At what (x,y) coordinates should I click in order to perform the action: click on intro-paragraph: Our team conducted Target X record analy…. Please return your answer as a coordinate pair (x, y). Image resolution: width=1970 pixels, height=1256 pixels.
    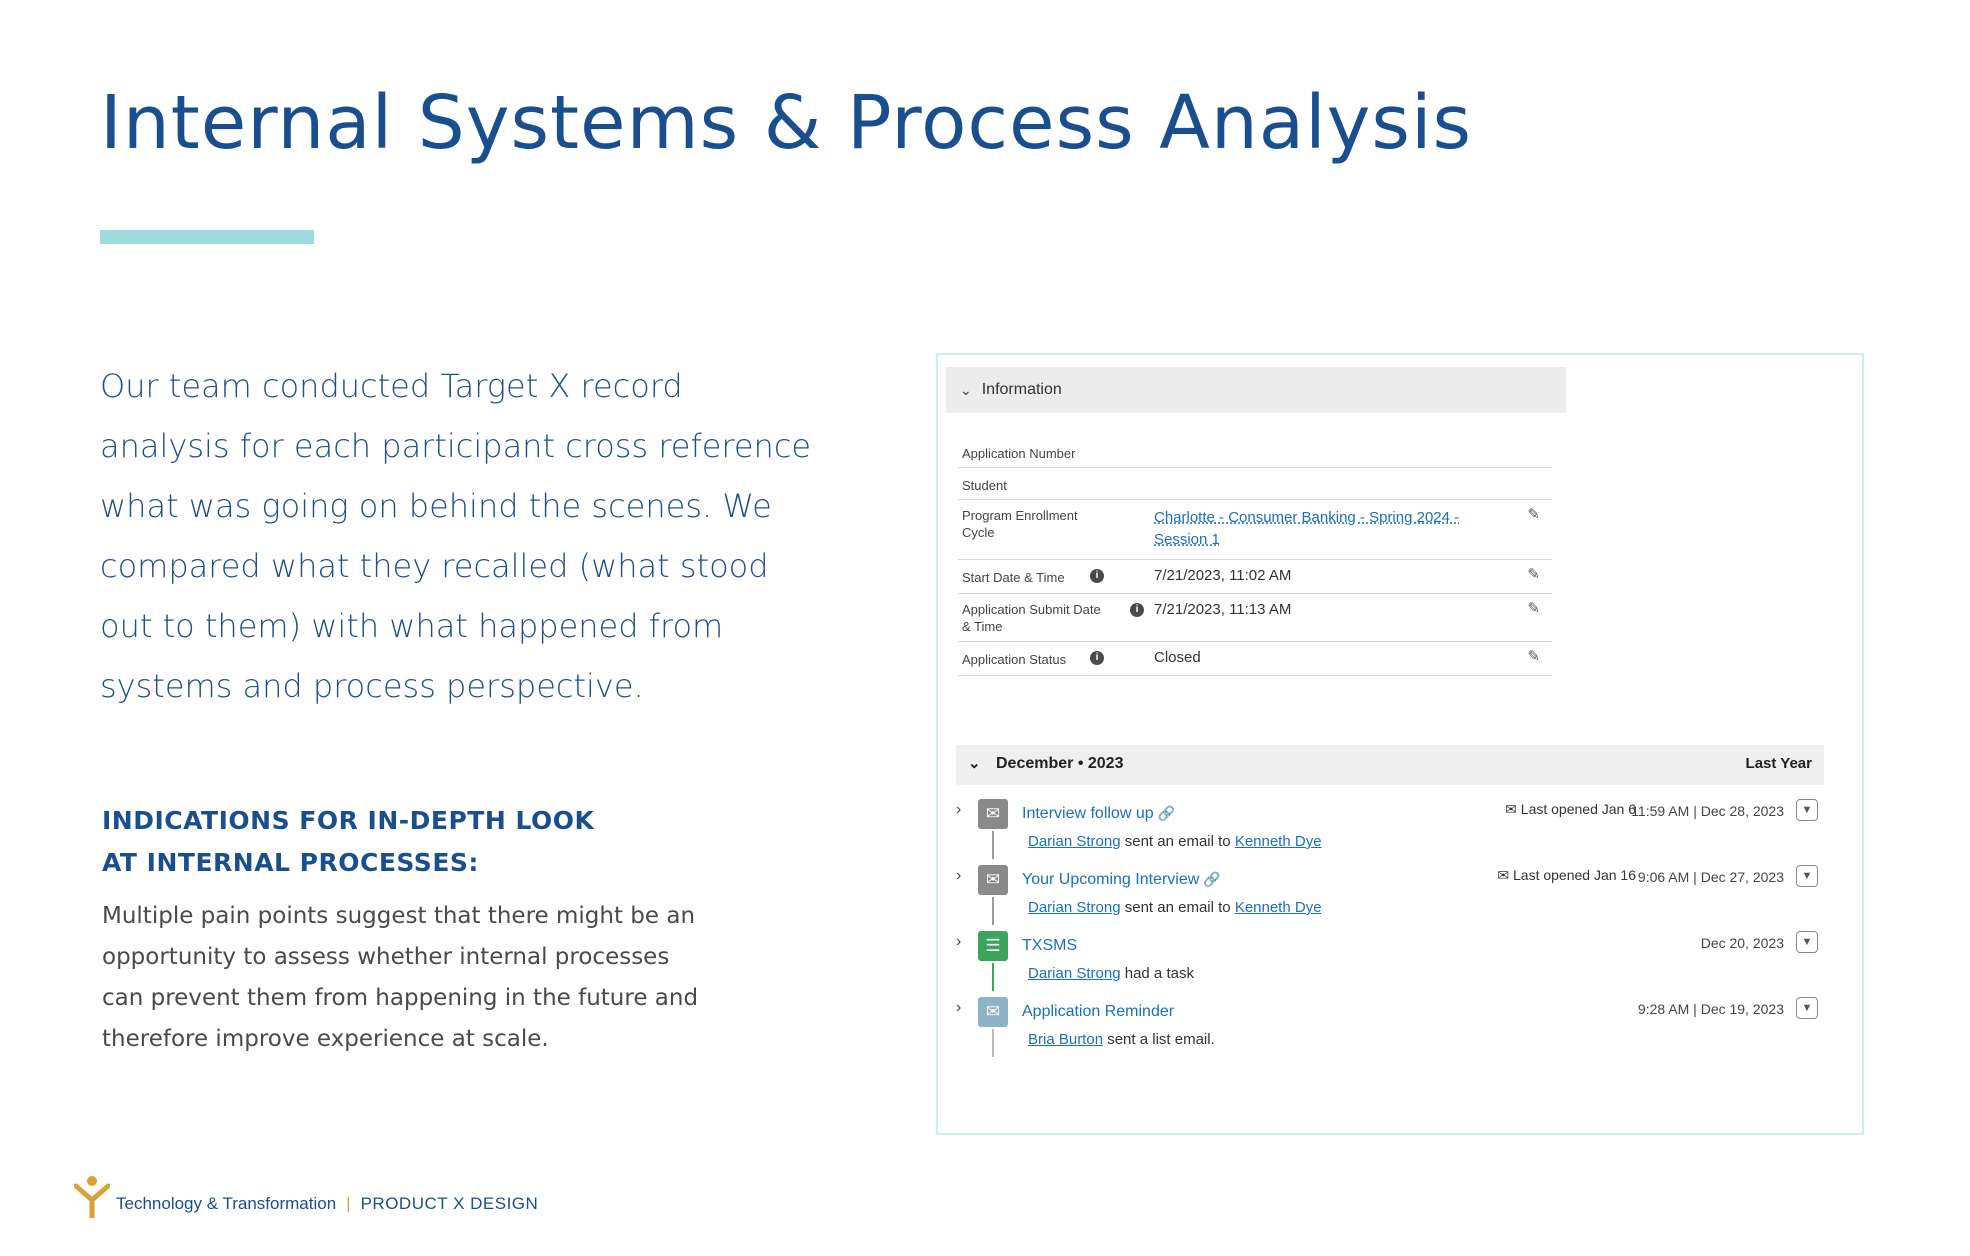
    Looking at the image, I should click on (470, 536).